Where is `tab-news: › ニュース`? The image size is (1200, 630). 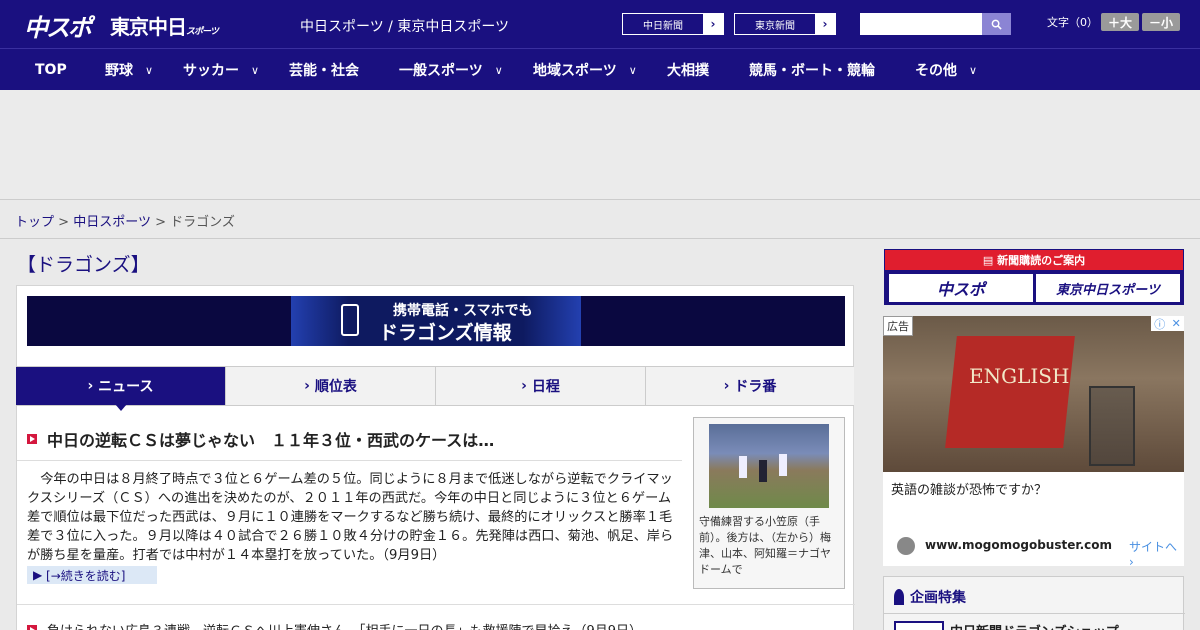
tab-news: › ニュース is located at coordinates (121, 386).